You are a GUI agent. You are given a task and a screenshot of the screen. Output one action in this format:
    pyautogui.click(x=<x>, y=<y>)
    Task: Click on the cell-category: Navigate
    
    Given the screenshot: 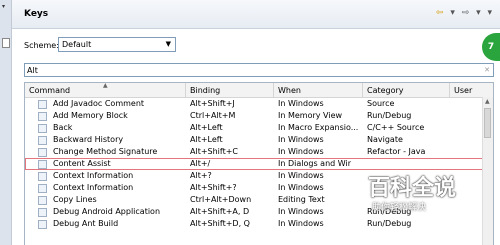 What is the action you would take?
    pyautogui.click(x=385, y=139)
    